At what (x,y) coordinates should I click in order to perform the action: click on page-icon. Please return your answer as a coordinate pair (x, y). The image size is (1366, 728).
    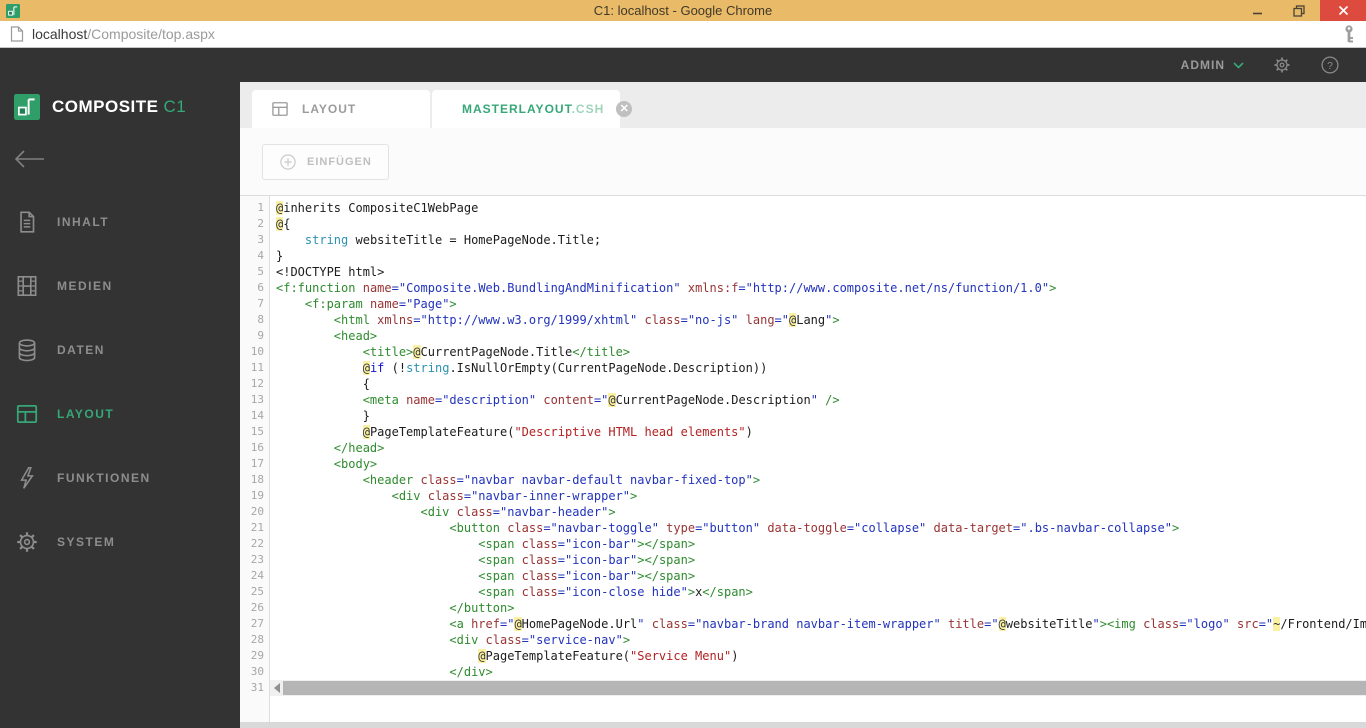
    Looking at the image, I should click on (17, 34).